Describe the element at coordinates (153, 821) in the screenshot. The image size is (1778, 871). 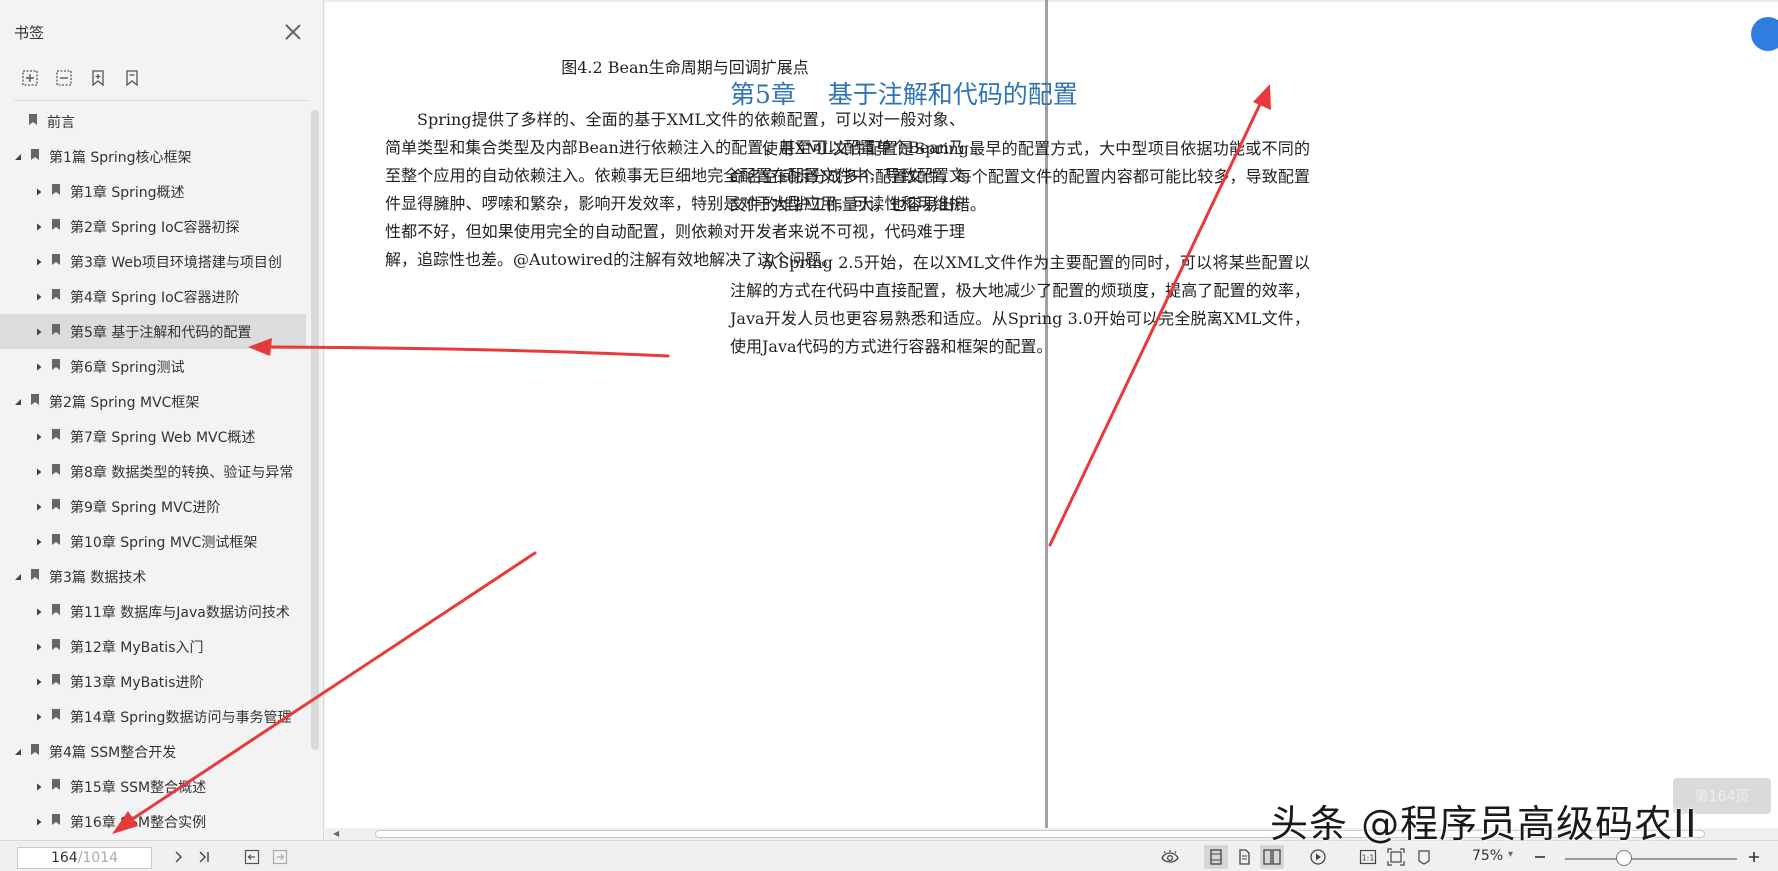
I see `sidebar-item: 第16章 SSM整合实例` at that location.